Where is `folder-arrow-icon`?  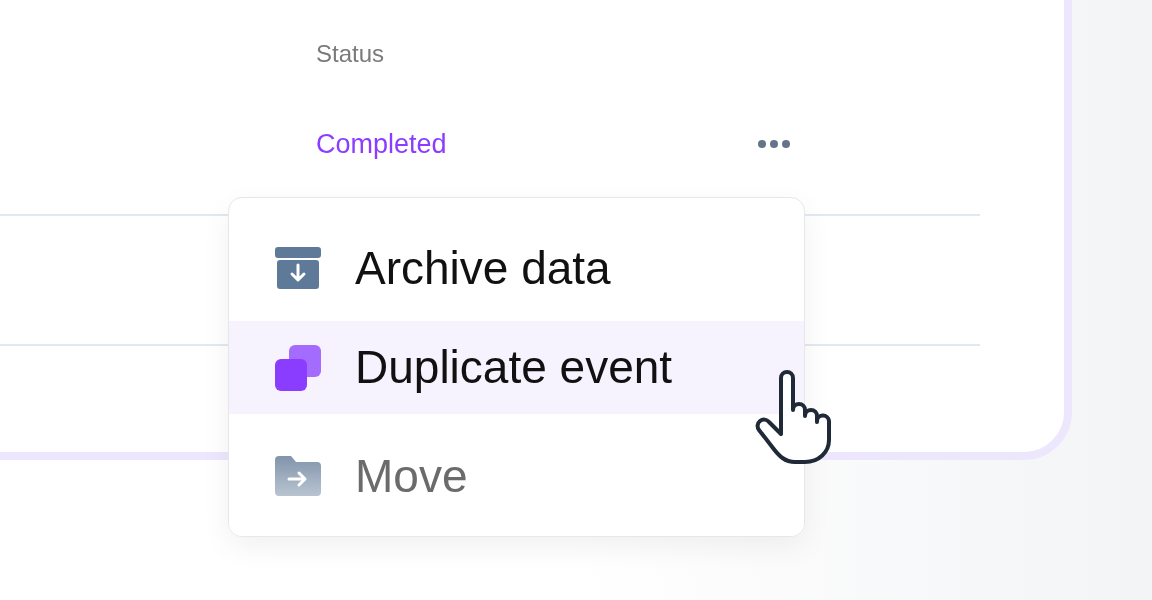 folder-arrow-icon is located at coordinates (298, 476).